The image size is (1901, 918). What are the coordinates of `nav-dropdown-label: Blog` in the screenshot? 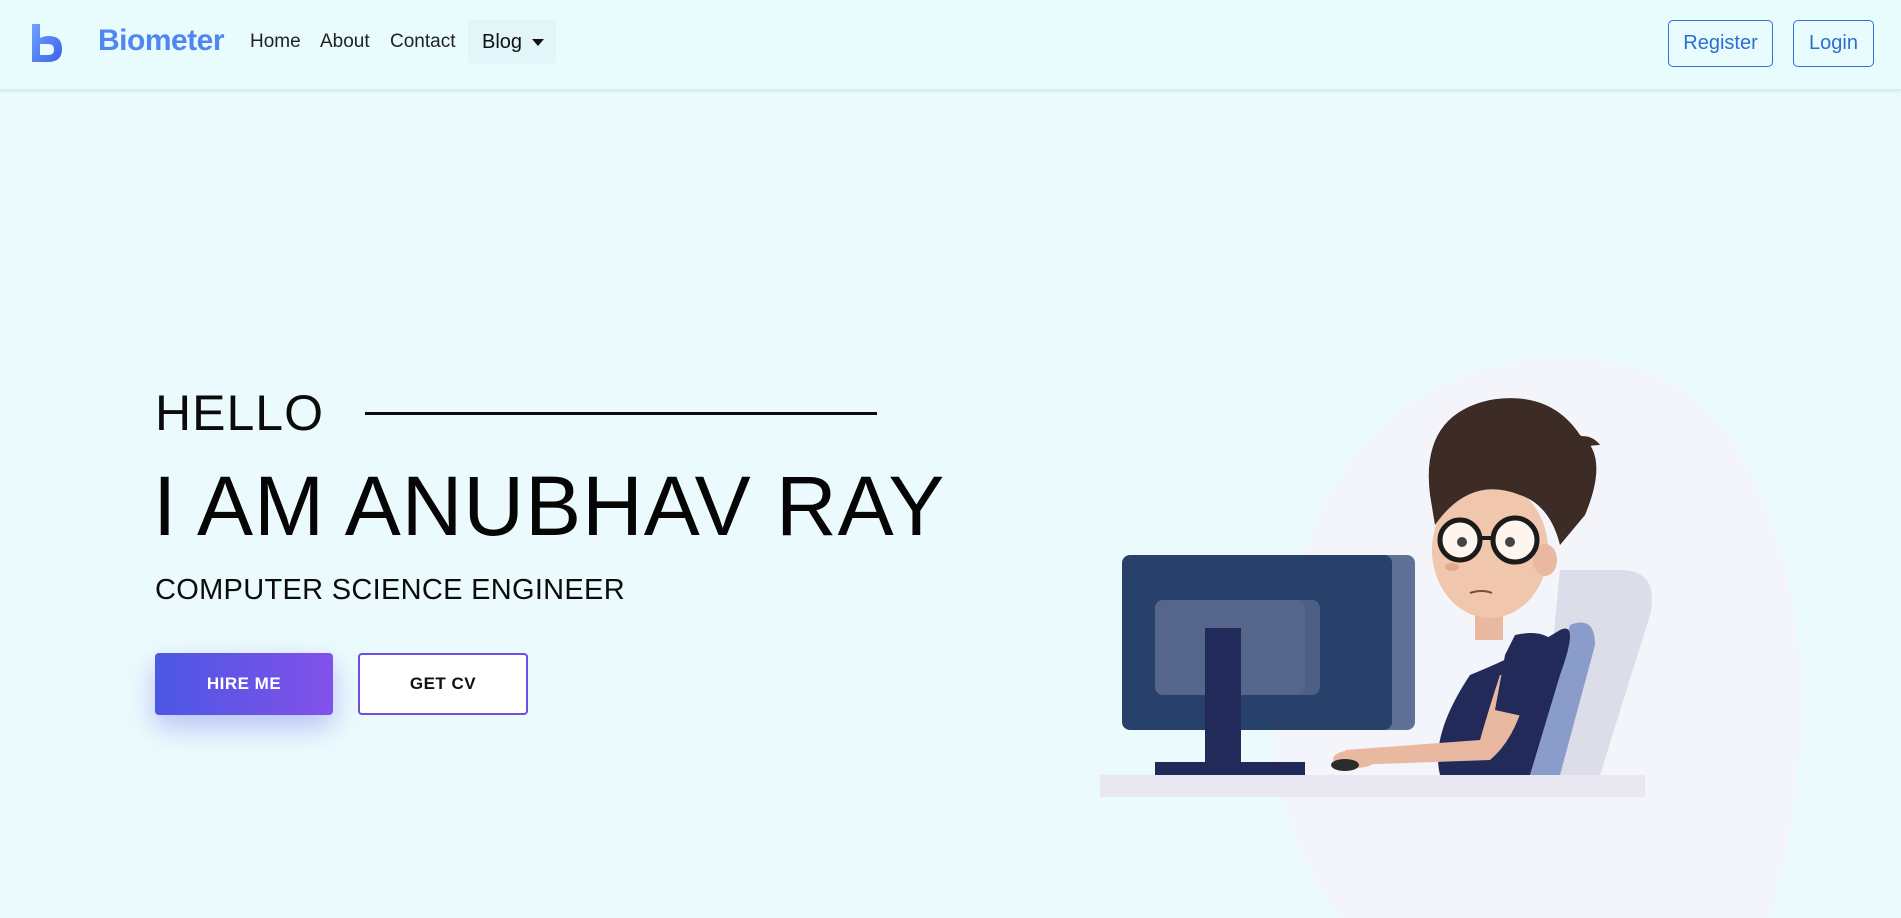 It's located at (502, 42).